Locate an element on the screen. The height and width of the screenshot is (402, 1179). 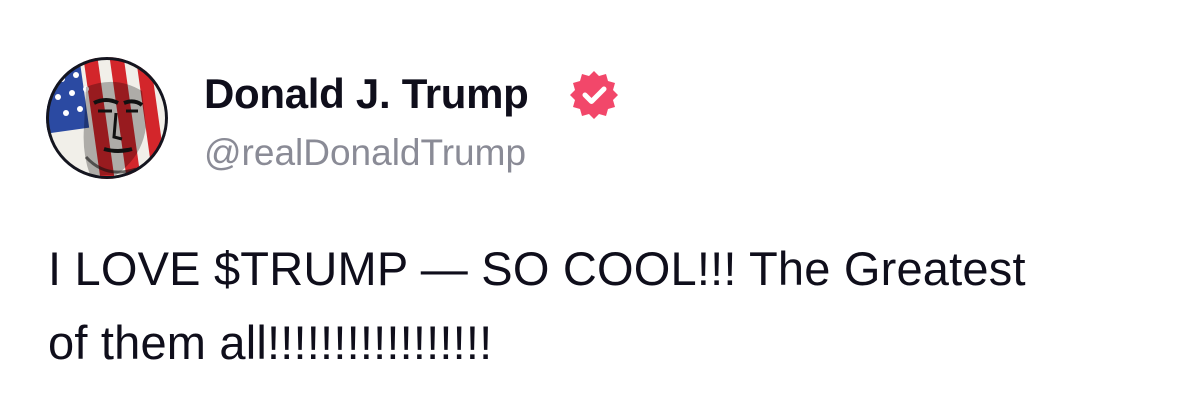
author-display-name: Donald J. Trump is located at coordinates (366, 94).